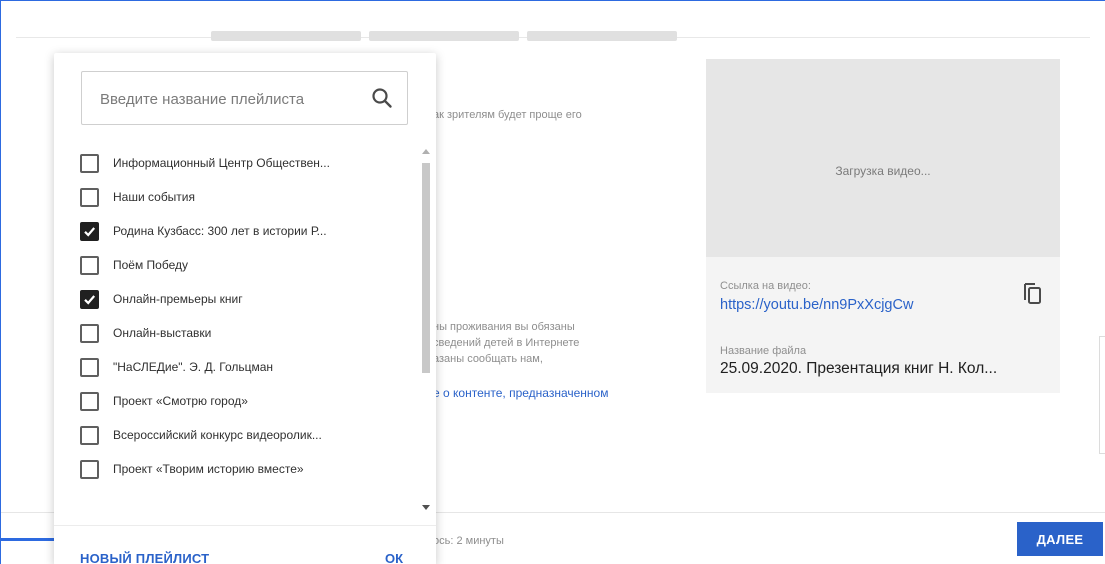 This screenshot has height=564, width=1105. Describe the element at coordinates (1033, 294) in the screenshot. I see `copy-icon` at that location.